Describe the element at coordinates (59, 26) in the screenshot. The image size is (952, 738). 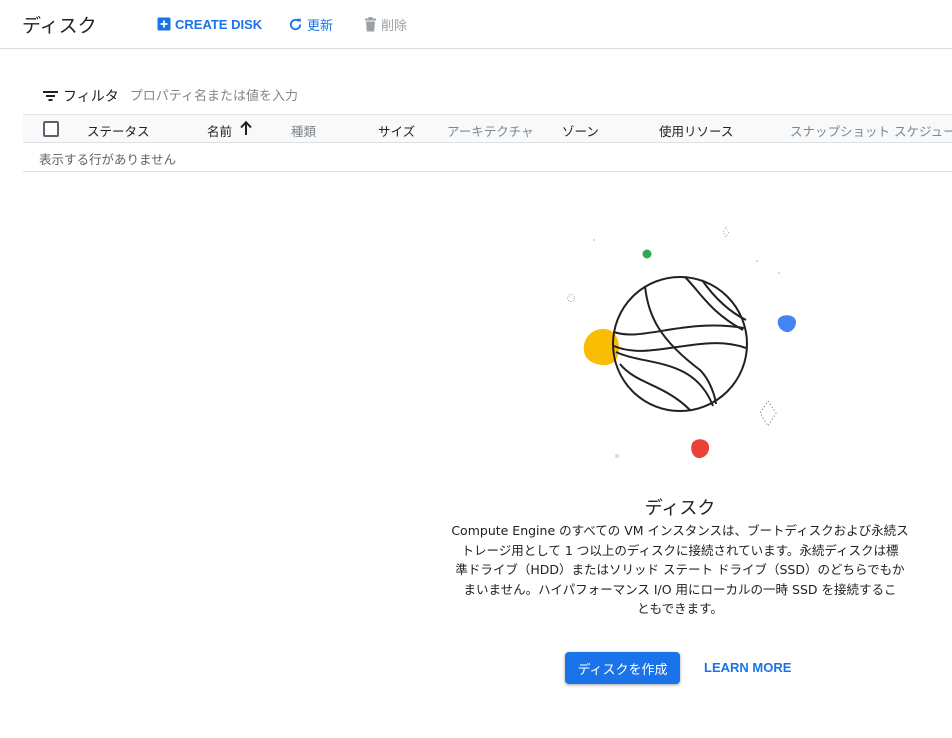
I see `page-title: ディスク` at that location.